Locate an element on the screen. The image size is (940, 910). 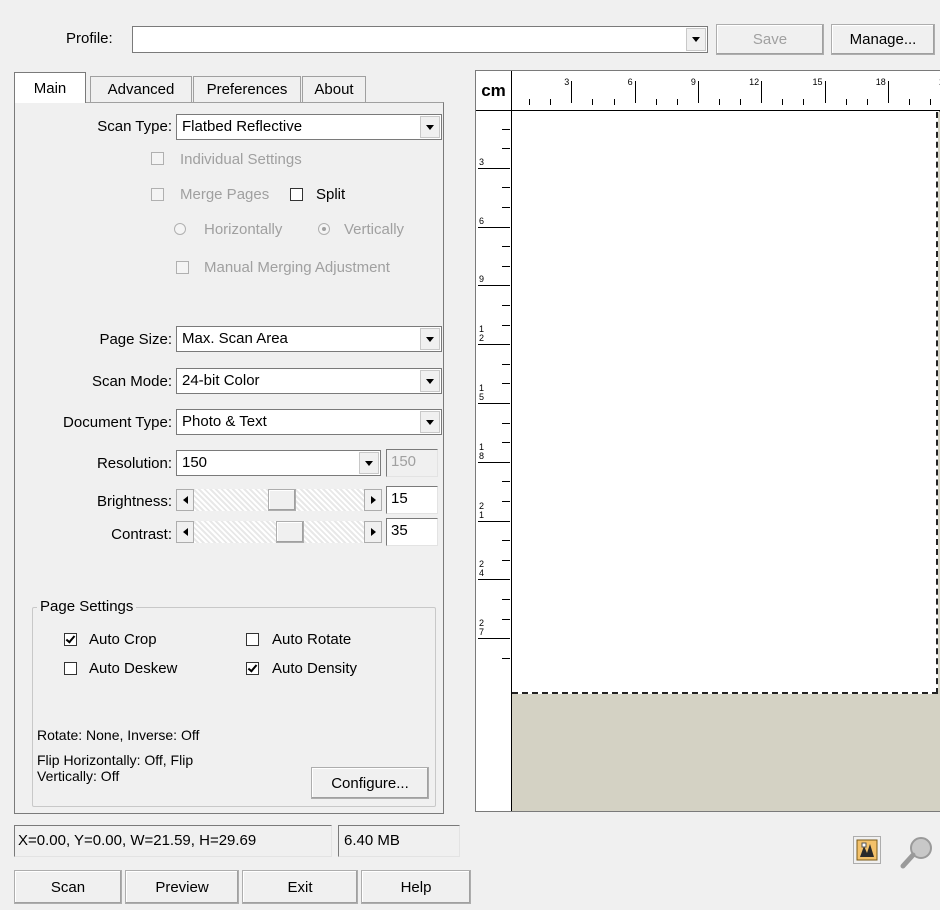
rotate-info: Rotate: None, Inverse: Off is located at coordinates (118, 735).